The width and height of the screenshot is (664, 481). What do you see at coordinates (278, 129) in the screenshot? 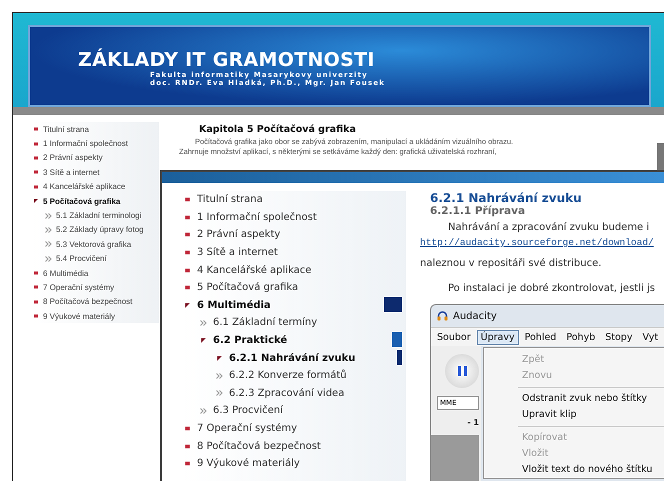
I see `chapter-heading: Kapitola 5 Počítačová grafika` at bounding box center [278, 129].